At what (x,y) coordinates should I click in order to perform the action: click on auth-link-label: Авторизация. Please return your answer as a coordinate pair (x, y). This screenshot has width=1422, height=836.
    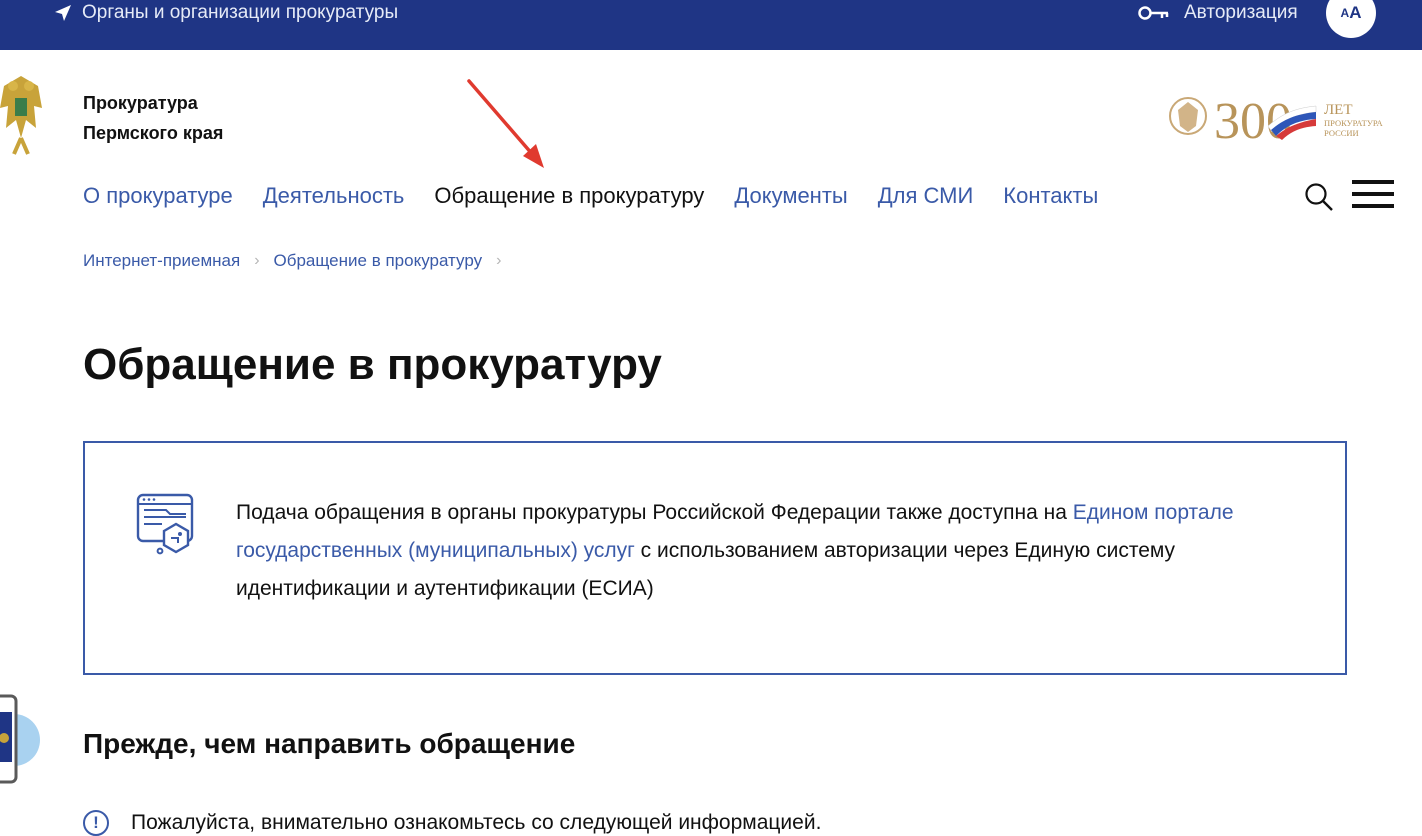
    Looking at the image, I should click on (1241, 12).